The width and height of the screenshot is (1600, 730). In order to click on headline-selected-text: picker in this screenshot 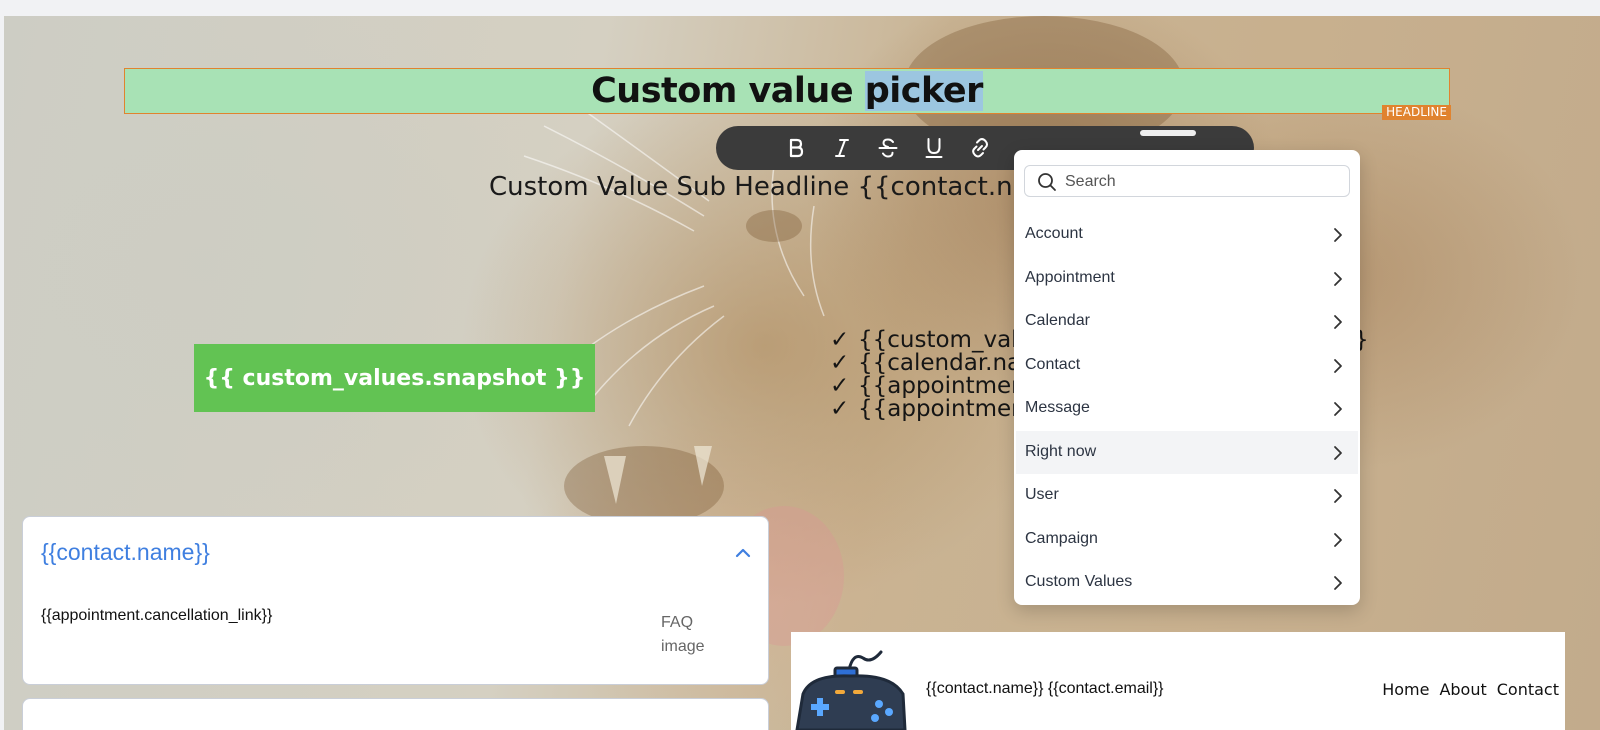, I will do `click(923, 91)`.